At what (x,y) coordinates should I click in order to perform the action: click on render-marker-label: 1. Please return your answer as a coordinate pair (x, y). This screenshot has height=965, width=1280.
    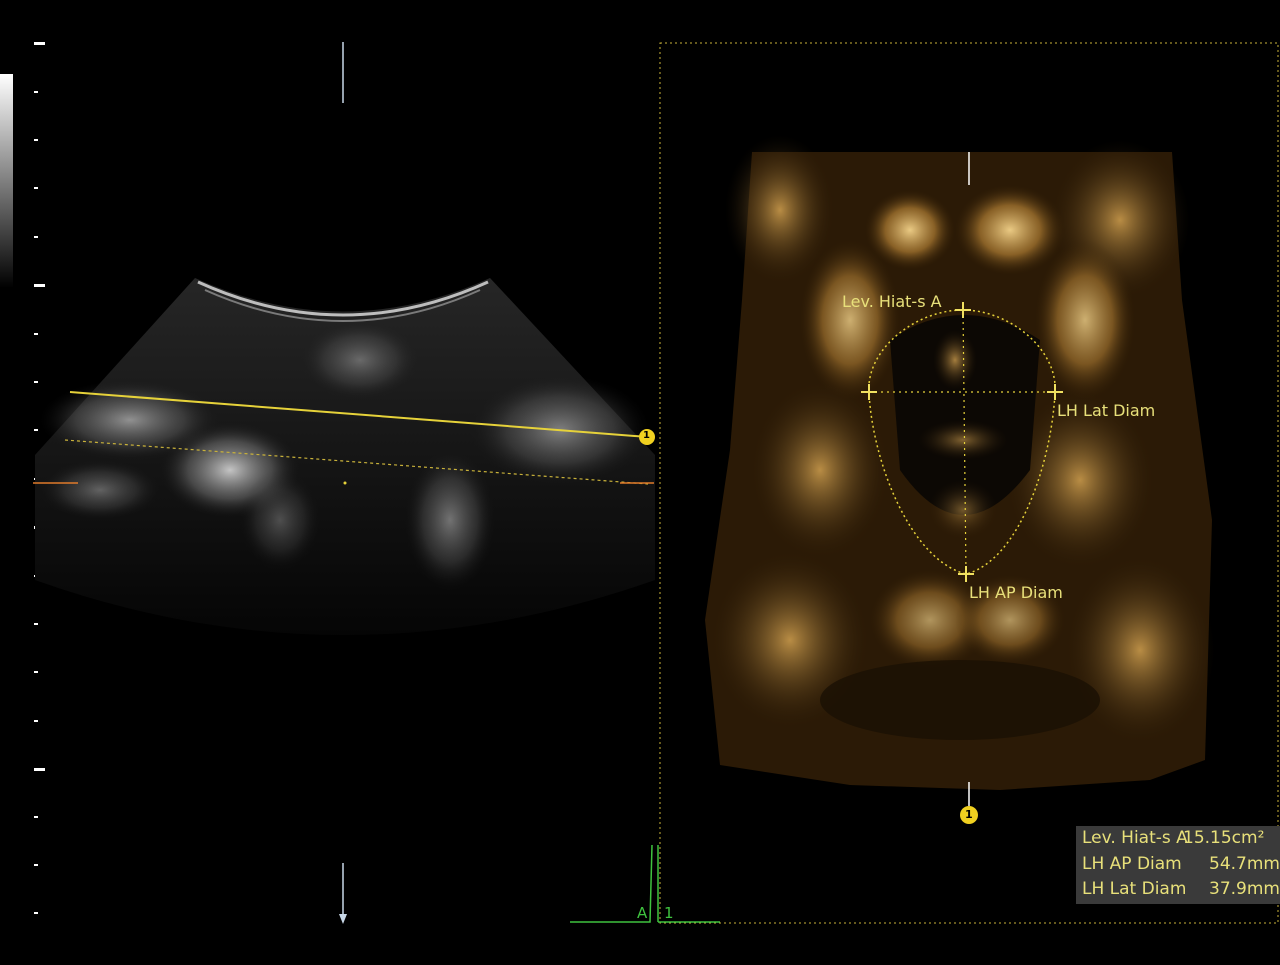
    Looking at the image, I should click on (969, 814).